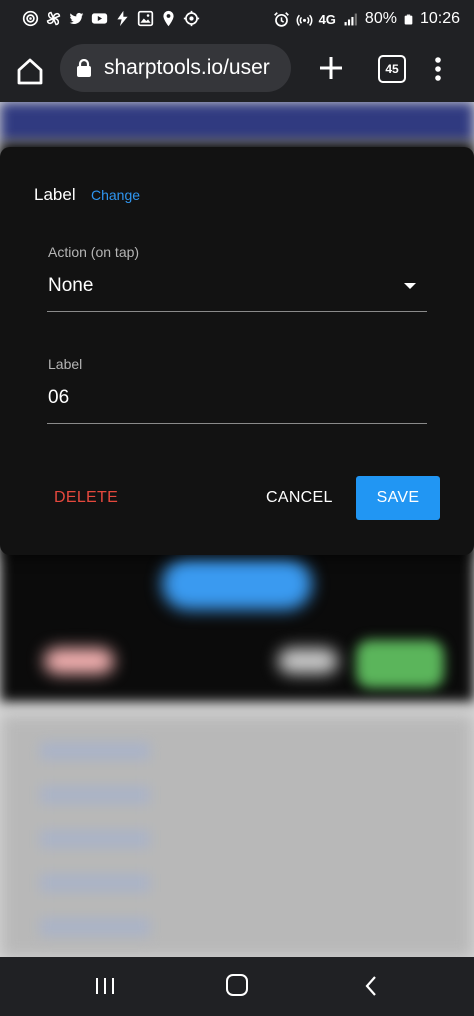 Image resolution: width=474 pixels, height=1016 pixels. I want to click on dialog-title: Label, so click(55, 194).